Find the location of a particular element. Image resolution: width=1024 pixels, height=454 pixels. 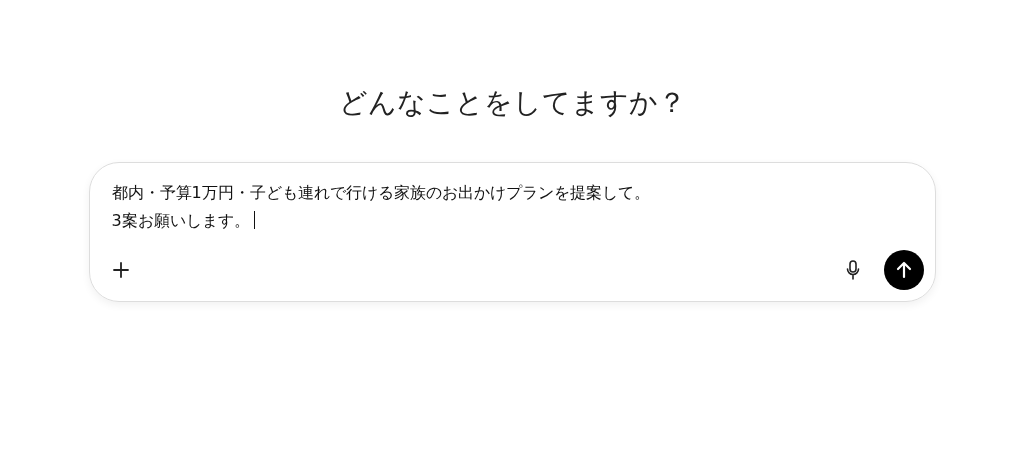

arrow-up-icon is located at coordinates (903, 270).